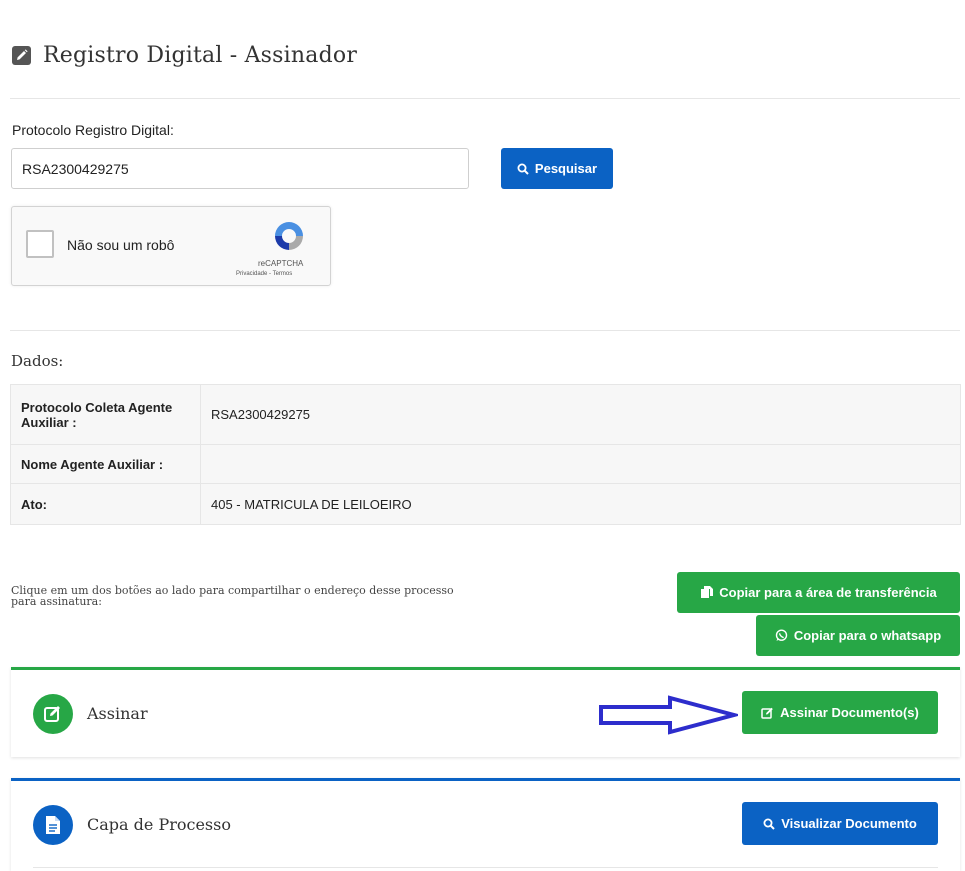 This screenshot has width=965, height=871. What do you see at coordinates (289, 236) in the screenshot?
I see `recaptcha-logo-icon` at bounding box center [289, 236].